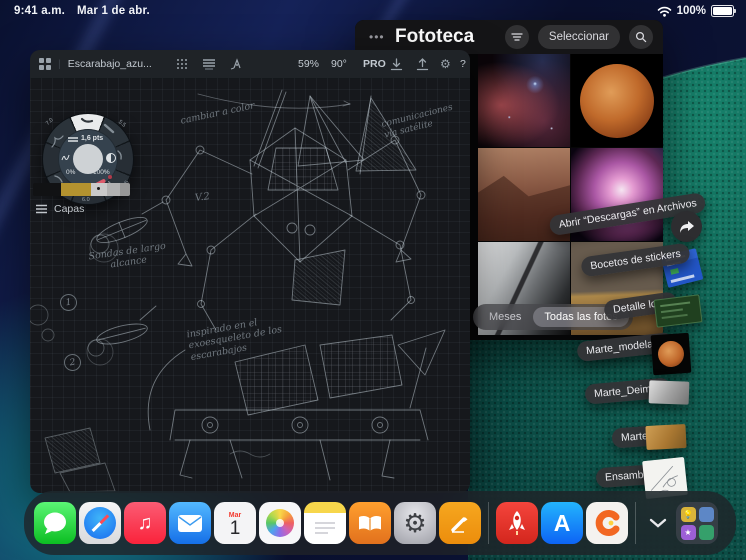  I want to click on share-export-icon, so click(422, 63).